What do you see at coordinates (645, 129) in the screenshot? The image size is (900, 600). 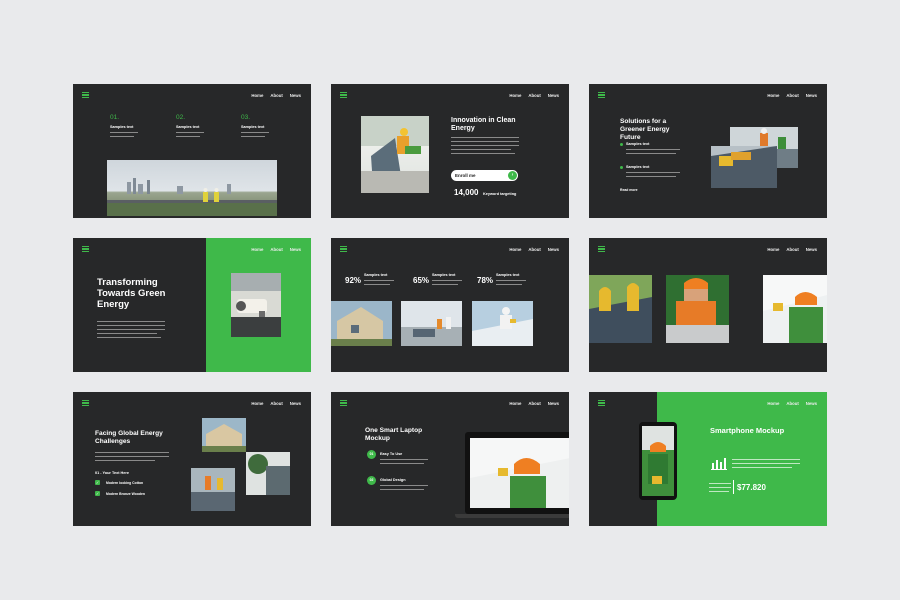 I see `slide-title: Solutions for a Greener Energy Future` at bounding box center [645, 129].